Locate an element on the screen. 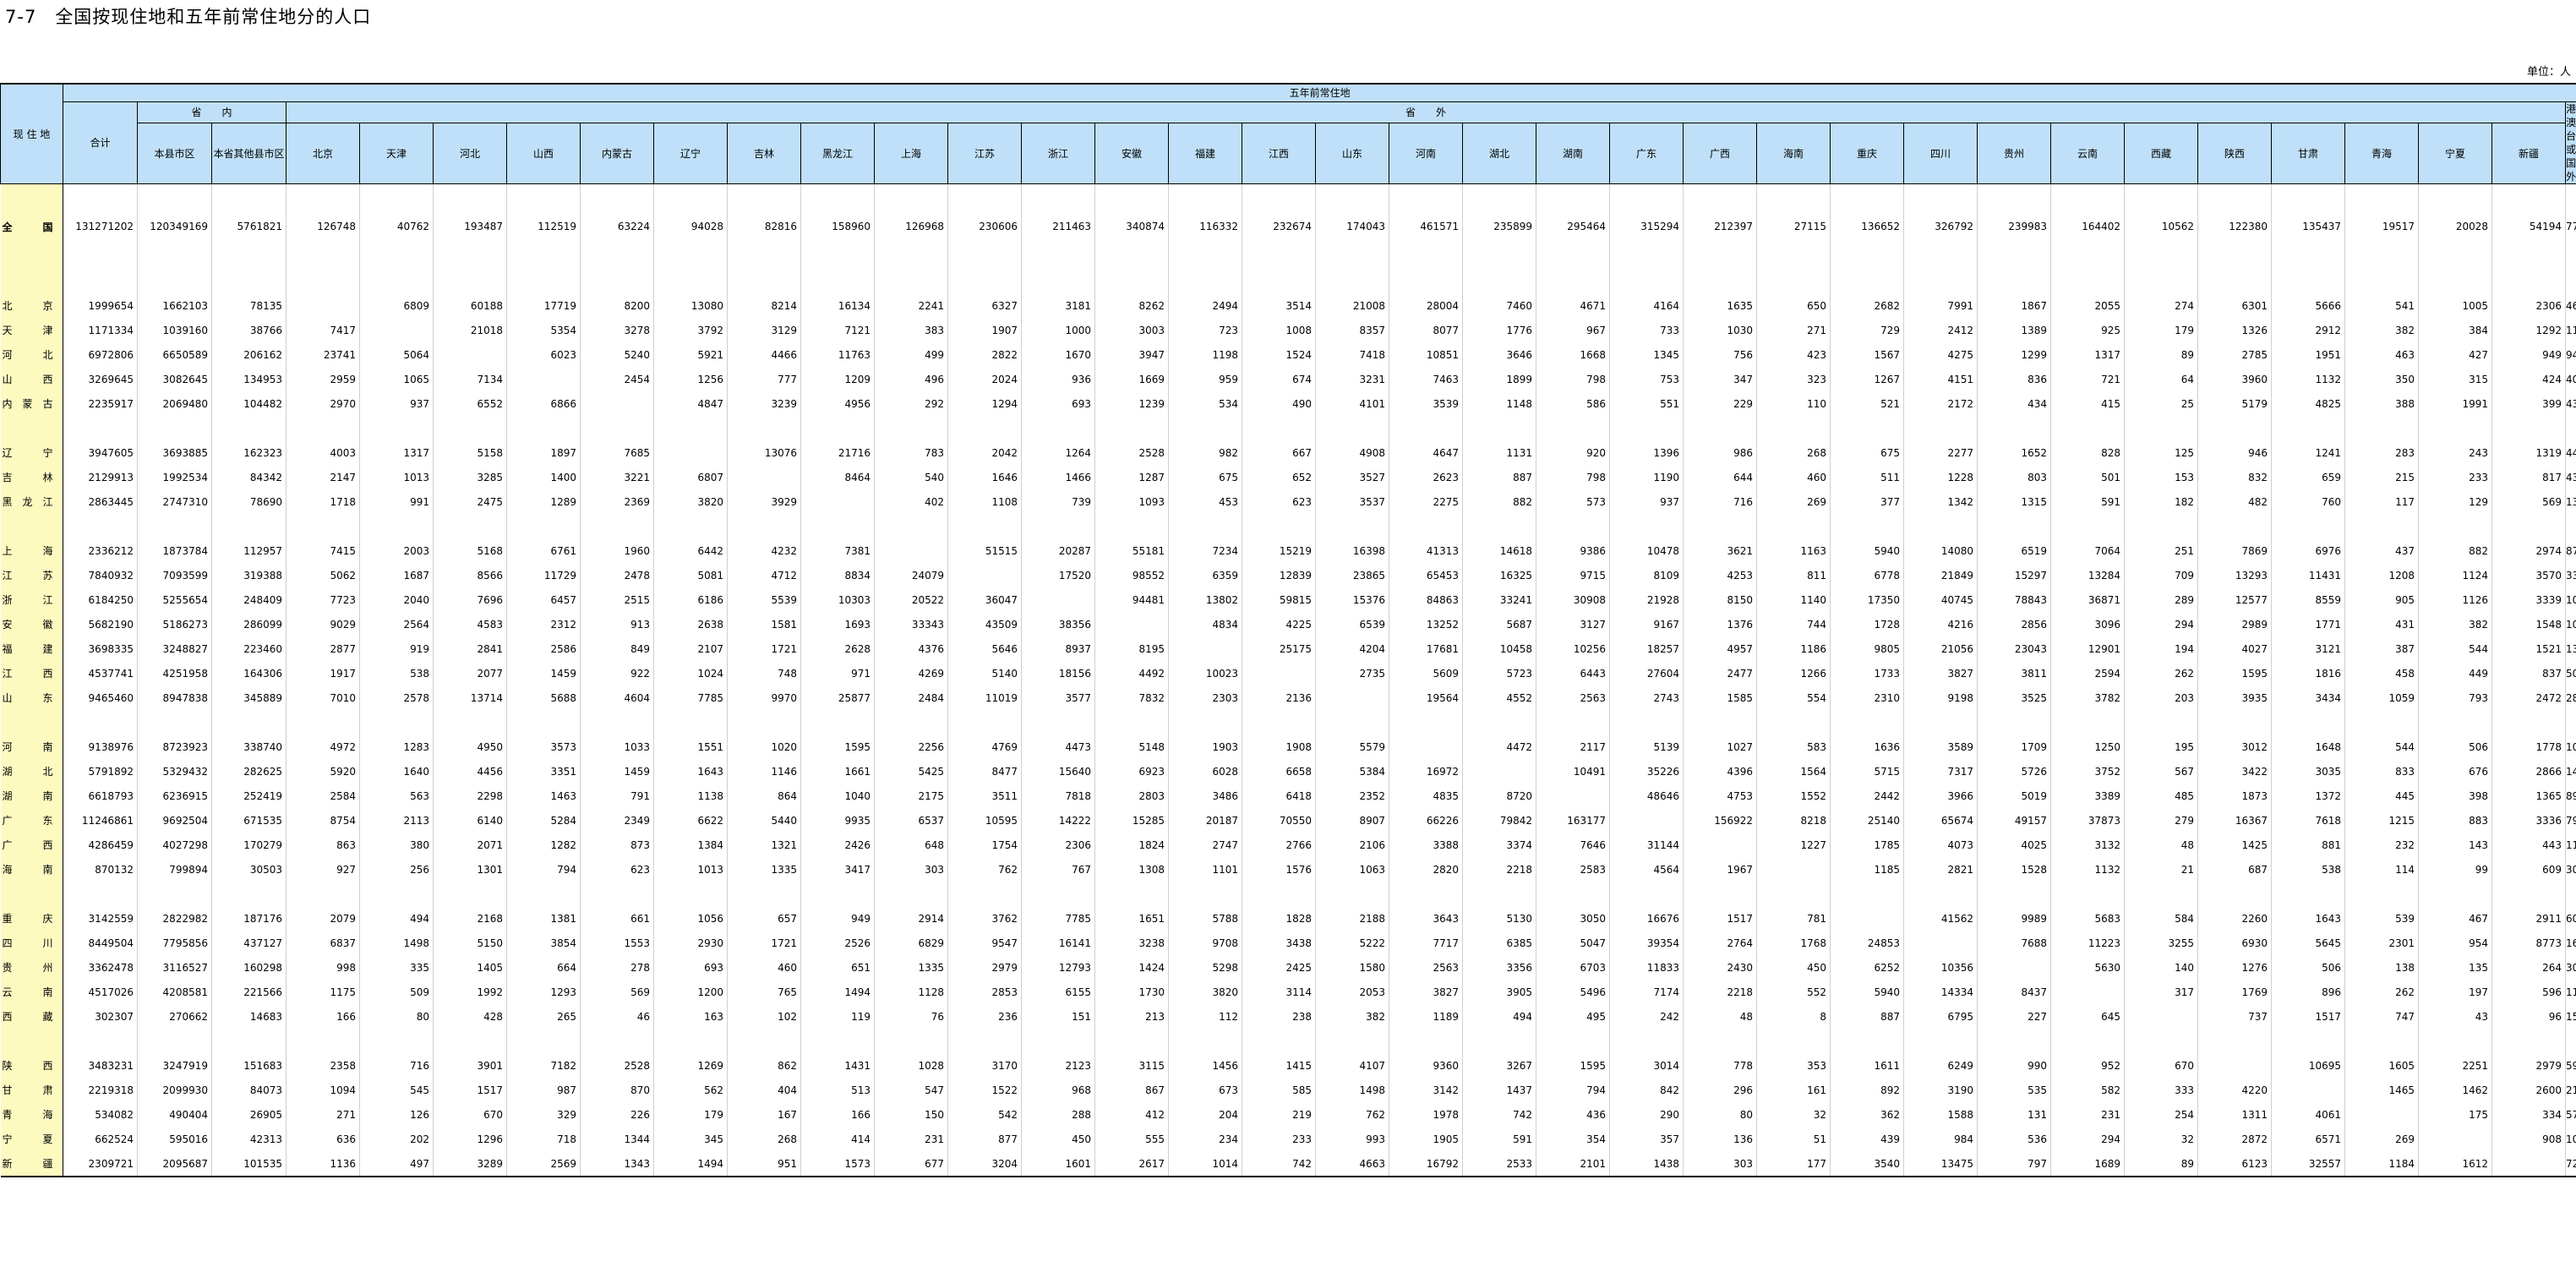 This screenshot has height=1267, width=2576. table-cell: 2863445 is located at coordinates (100, 501).